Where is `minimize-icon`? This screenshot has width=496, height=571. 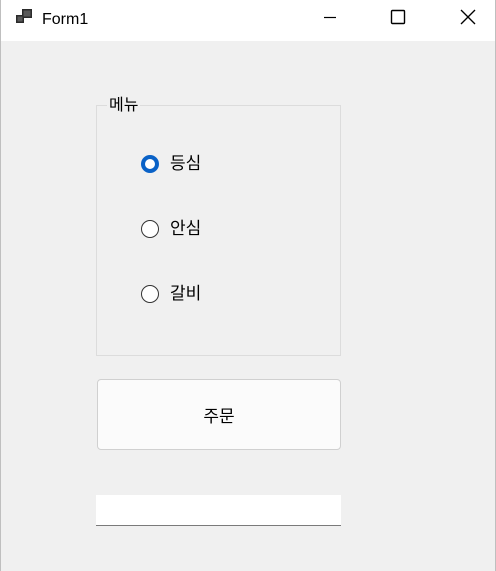
minimize-icon is located at coordinates (330, 19).